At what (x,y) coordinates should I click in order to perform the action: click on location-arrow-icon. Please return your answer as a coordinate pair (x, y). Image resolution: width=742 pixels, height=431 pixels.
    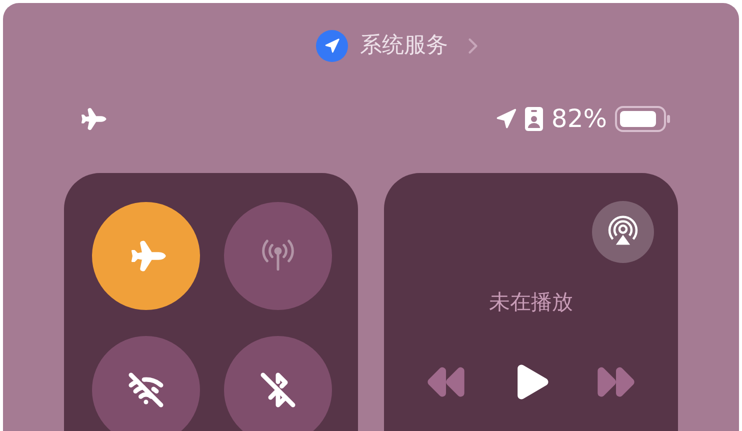
    Looking at the image, I should click on (506, 119).